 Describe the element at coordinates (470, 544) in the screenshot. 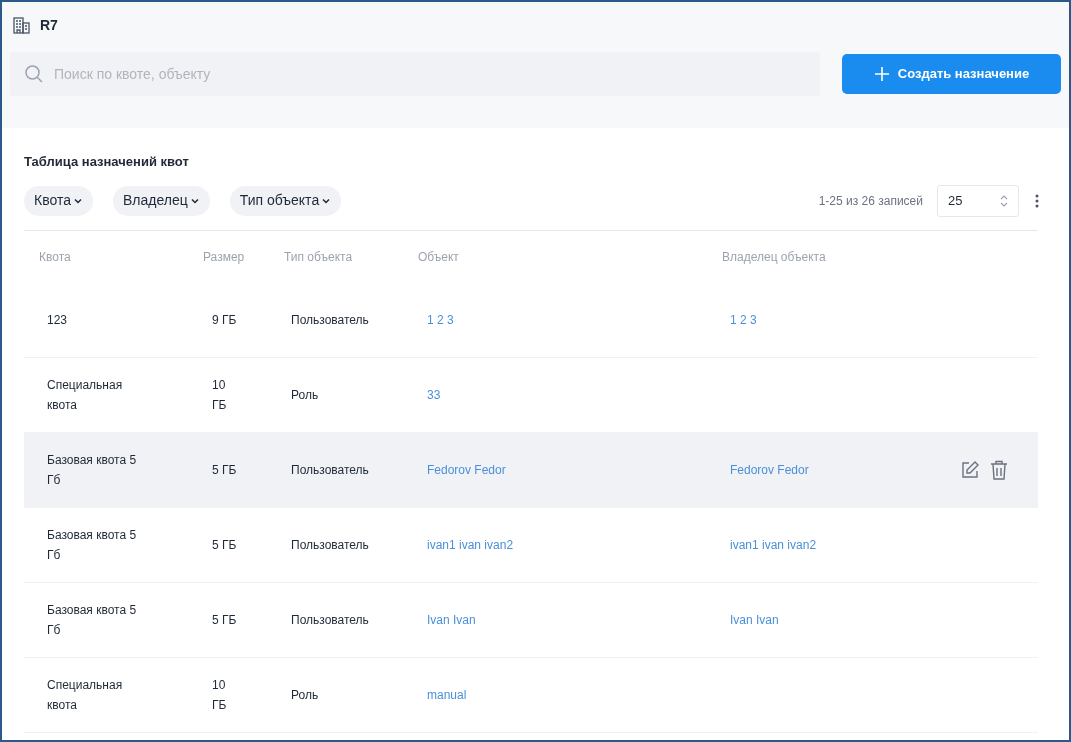

I see `object-link: ivan1 ivan ivan2` at that location.